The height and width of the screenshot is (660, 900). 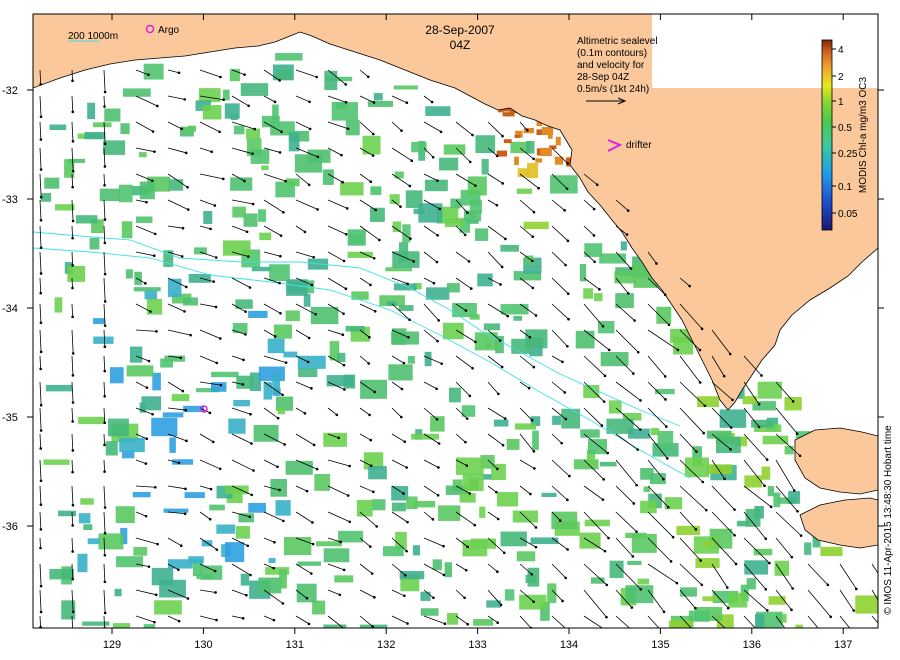 What do you see at coordinates (639, 145) in the screenshot?
I see `drifter-legend-label: drifter` at bounding box center [639, 145].